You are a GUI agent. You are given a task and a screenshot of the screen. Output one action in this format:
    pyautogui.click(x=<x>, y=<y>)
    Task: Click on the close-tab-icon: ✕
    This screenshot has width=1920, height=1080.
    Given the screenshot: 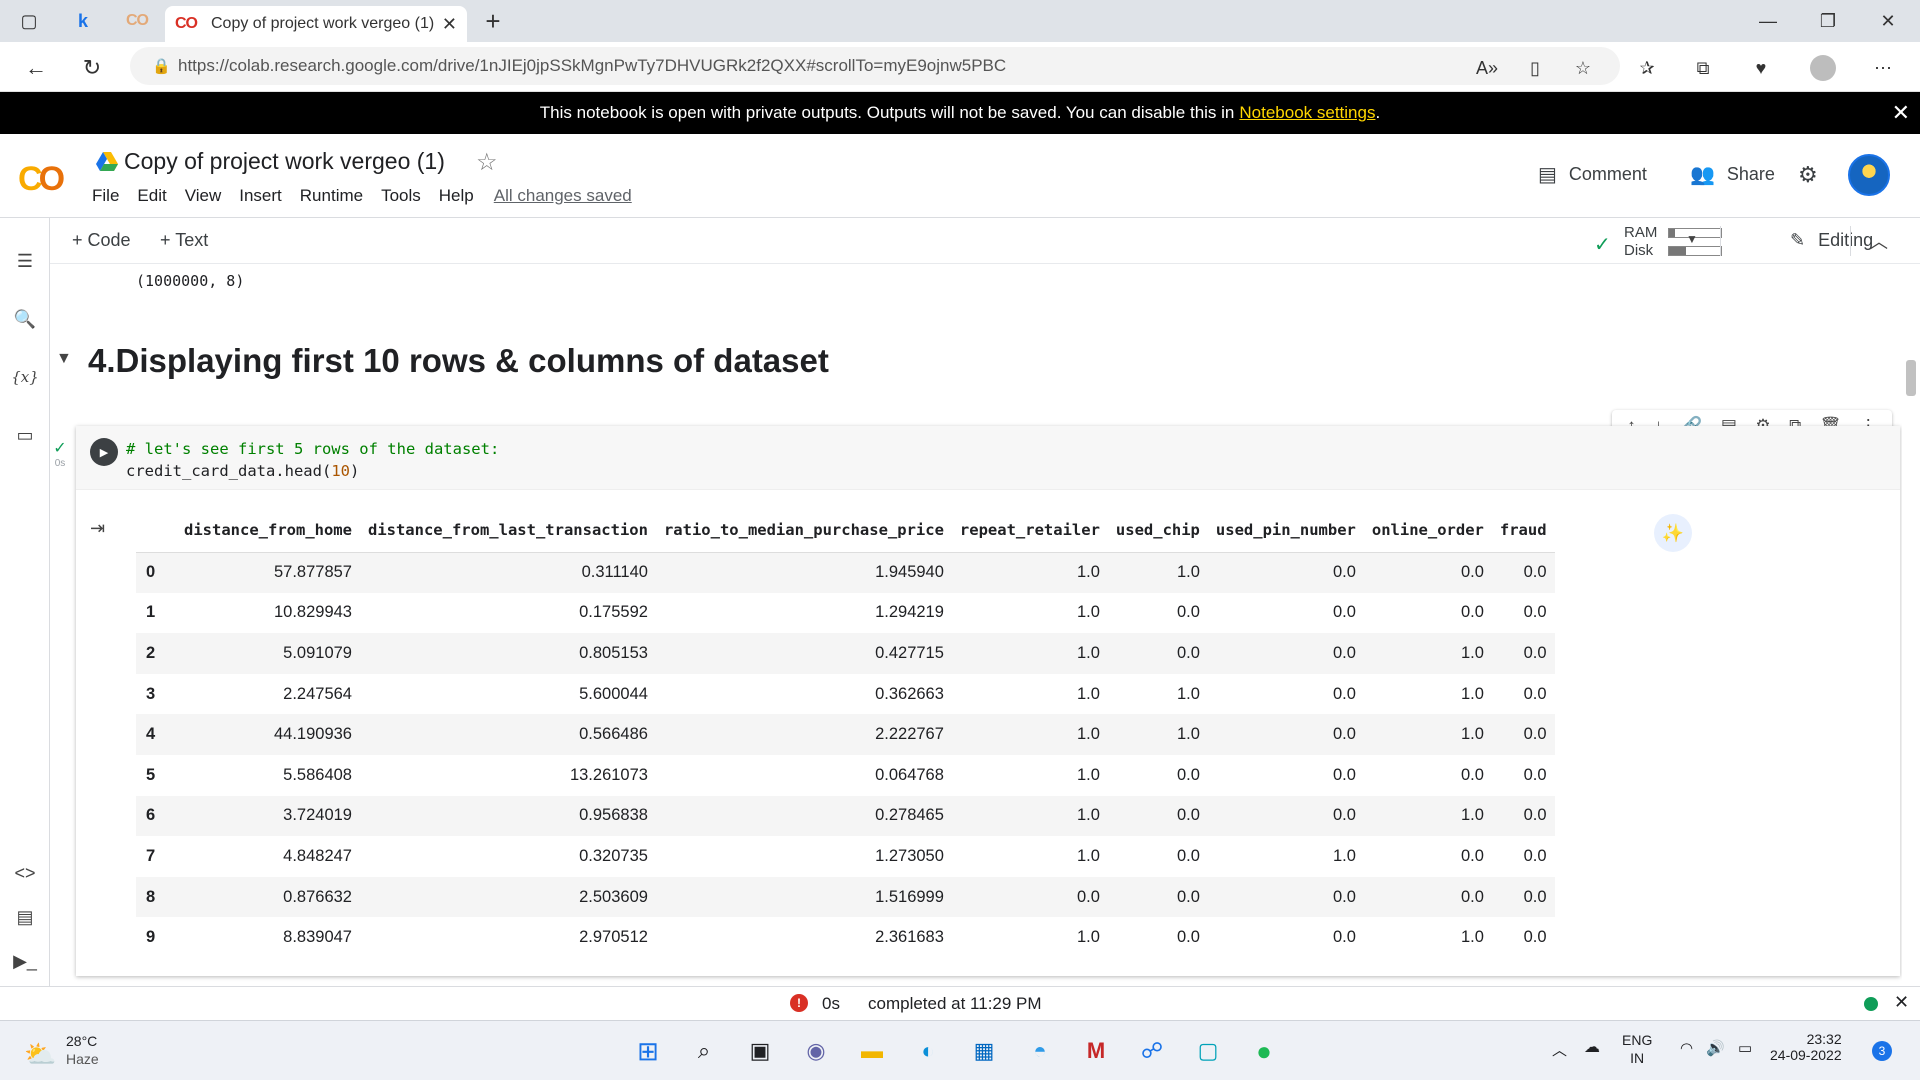 What is the action you would take?
    pyautogui.click(x=449, y=24)
    